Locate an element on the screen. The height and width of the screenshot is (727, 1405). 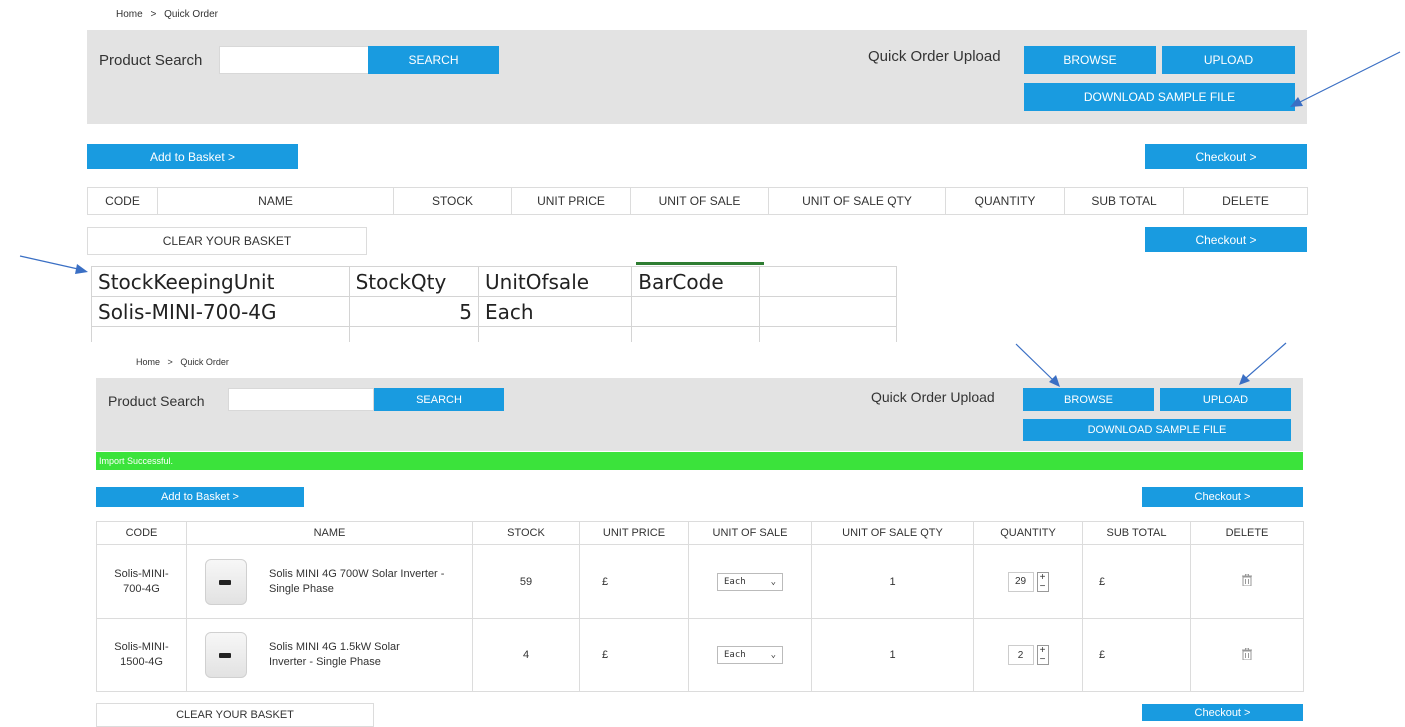
arrow-to-excel-sheet-icon is located at coordinates (53, 264).